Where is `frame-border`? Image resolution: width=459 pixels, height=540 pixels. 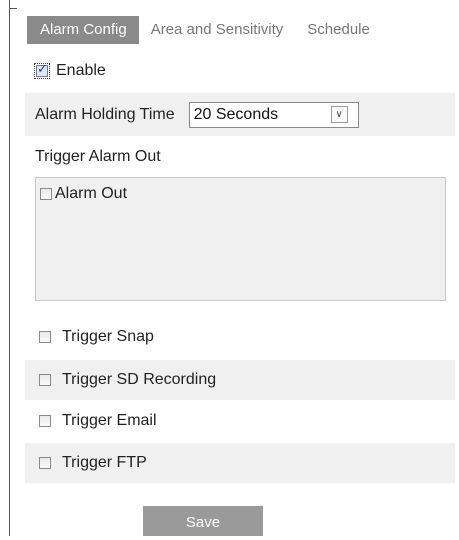 frame-border is located at coordinates (9, 268).